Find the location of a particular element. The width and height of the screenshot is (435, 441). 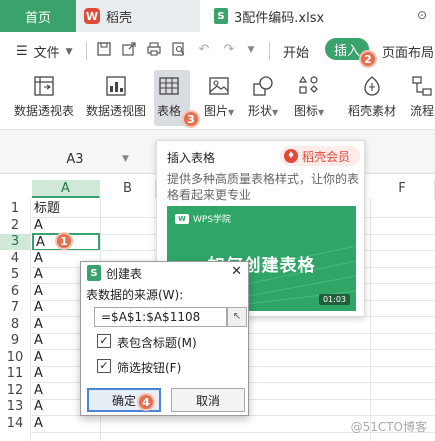

range-picker-icon: ↖ is located at coordinates (237, 317).